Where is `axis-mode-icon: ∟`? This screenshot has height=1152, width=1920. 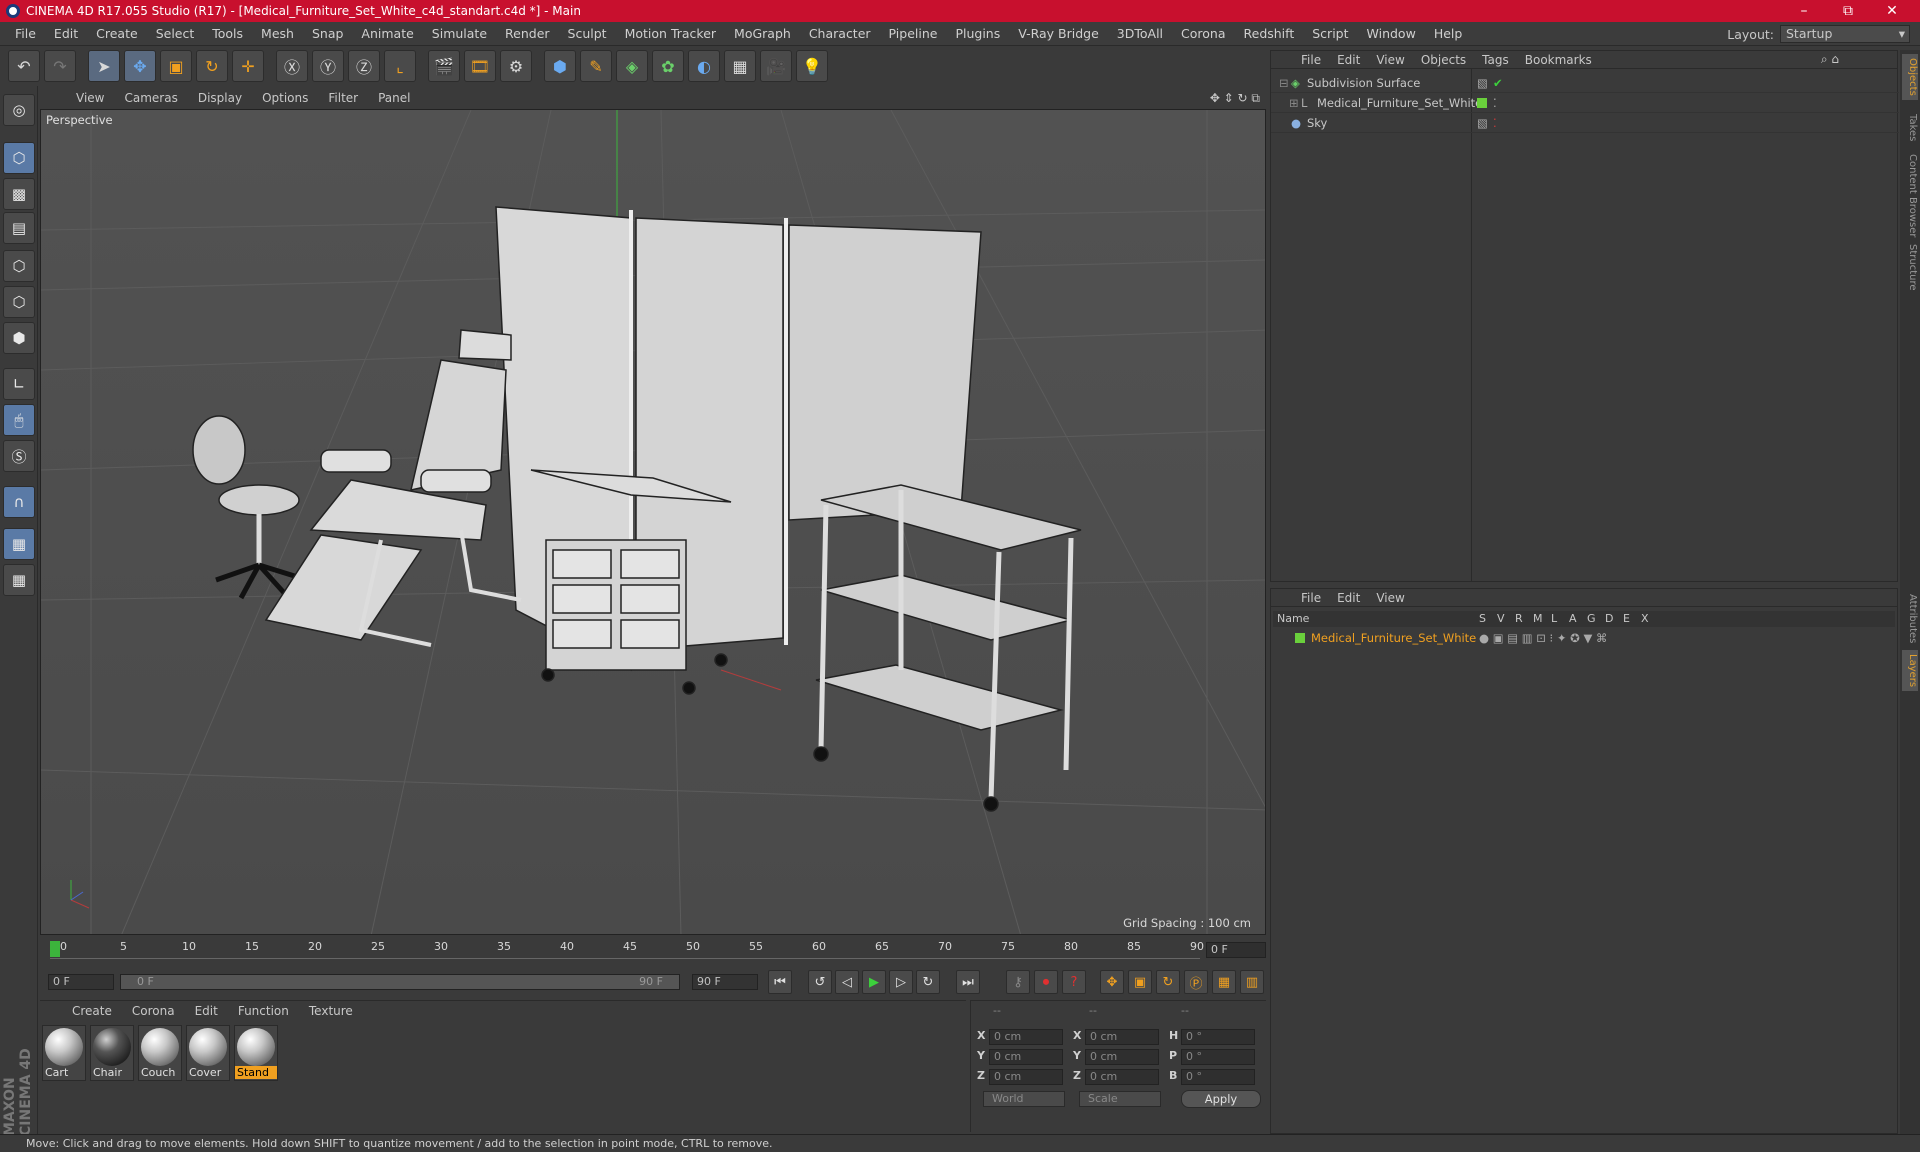 axis-mode-icon: ∟ is located at coordinates (19, 384).